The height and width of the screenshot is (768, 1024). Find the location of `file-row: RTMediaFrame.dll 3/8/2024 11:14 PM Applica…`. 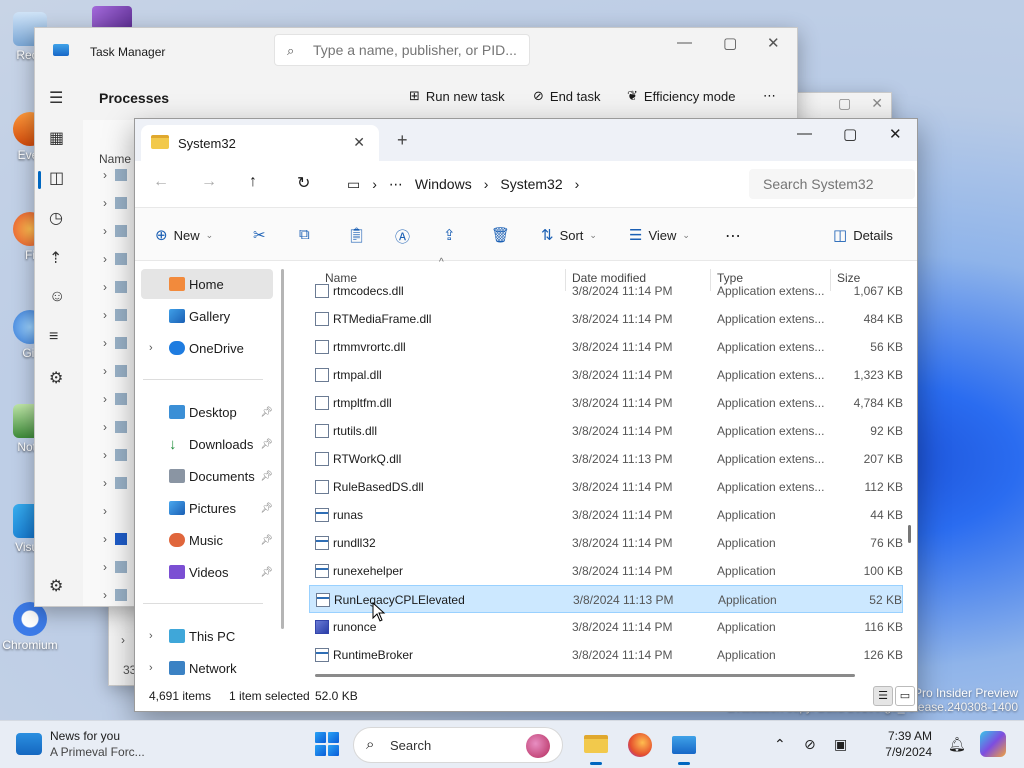

file-row: RTMediaFrame.dll 3/8/2024 11:14 PM Applica… is located at coordinates (606, 319).